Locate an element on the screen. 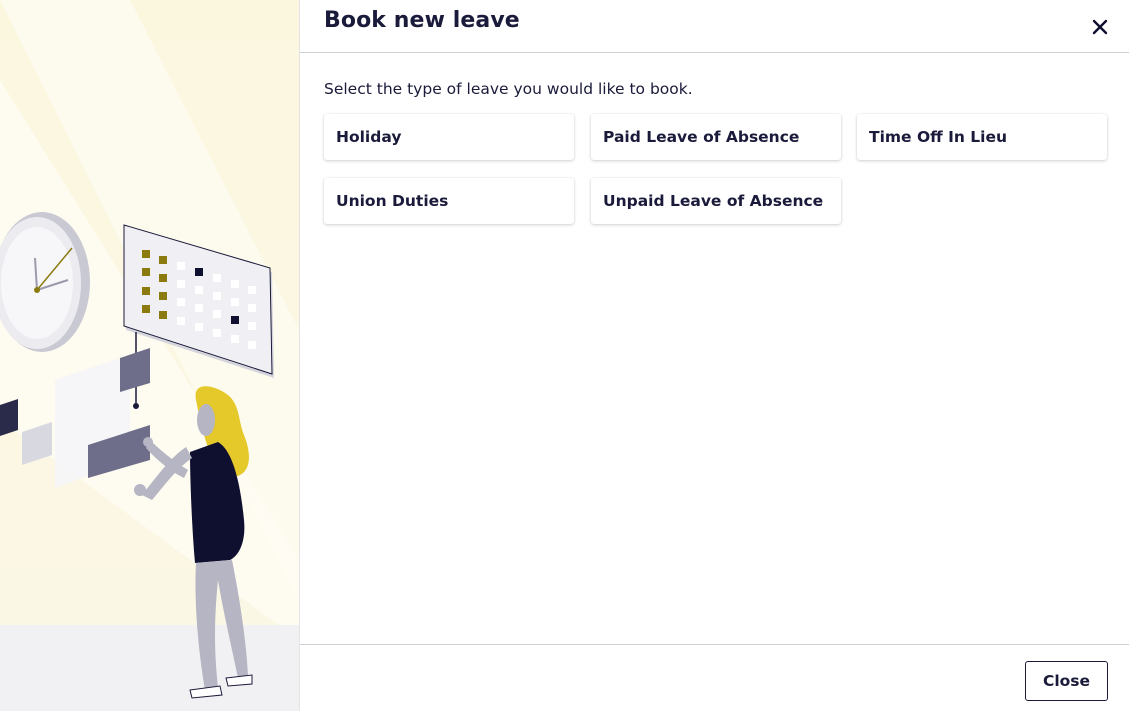 The height and width of the screenshot is (711, 1129). close-button: Close is located at coordinates (1066, 681).